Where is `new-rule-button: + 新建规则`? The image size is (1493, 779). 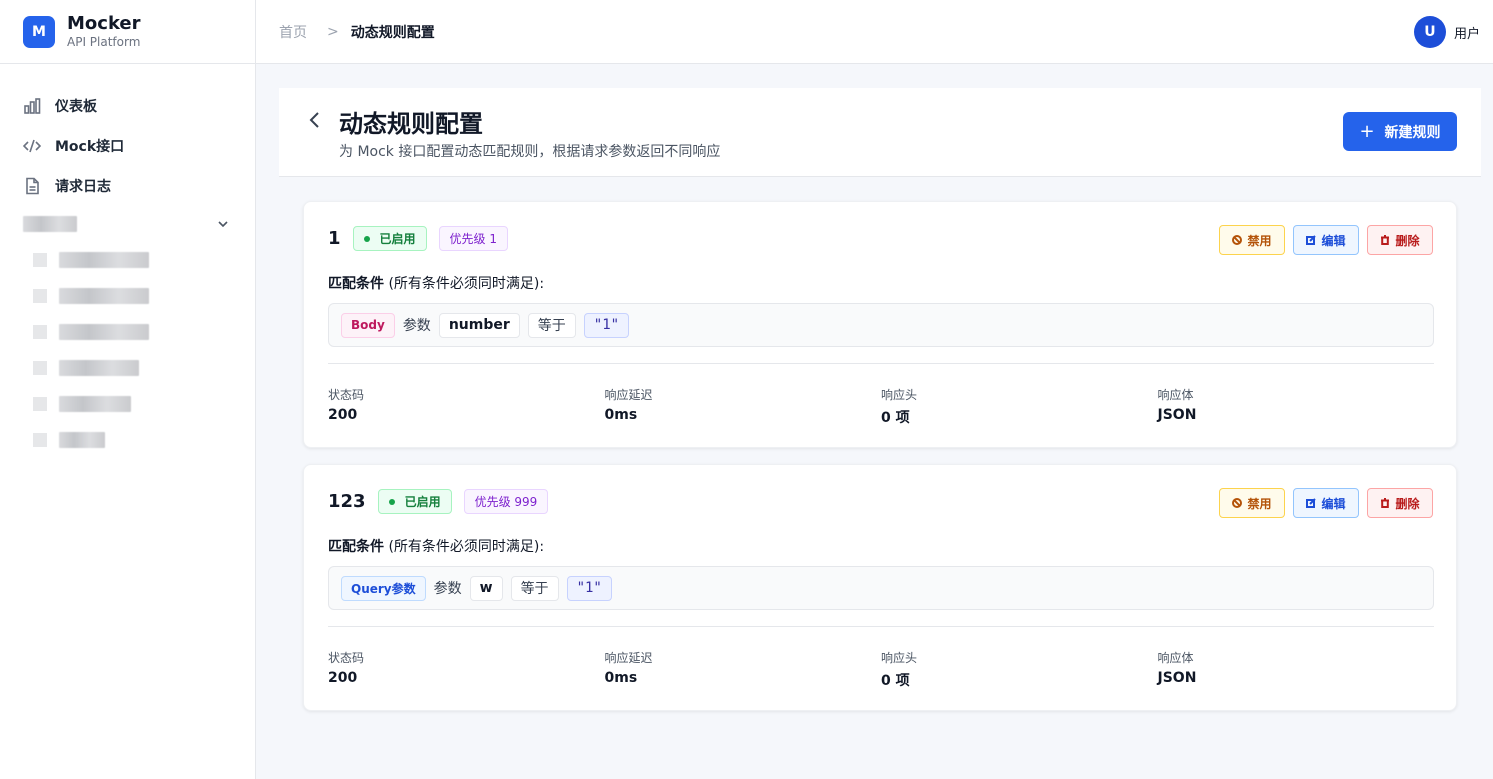
new-rule-button: + 新建规则 is located at coordinates (1400, 131).